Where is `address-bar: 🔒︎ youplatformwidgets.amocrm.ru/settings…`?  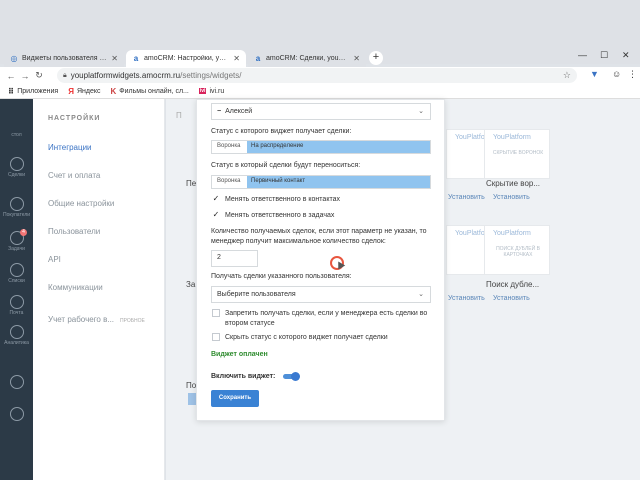
address-bar: 🔒︎ youplatformwidgets.amocrm.ru/settings… is located at coordinates (317, 75).